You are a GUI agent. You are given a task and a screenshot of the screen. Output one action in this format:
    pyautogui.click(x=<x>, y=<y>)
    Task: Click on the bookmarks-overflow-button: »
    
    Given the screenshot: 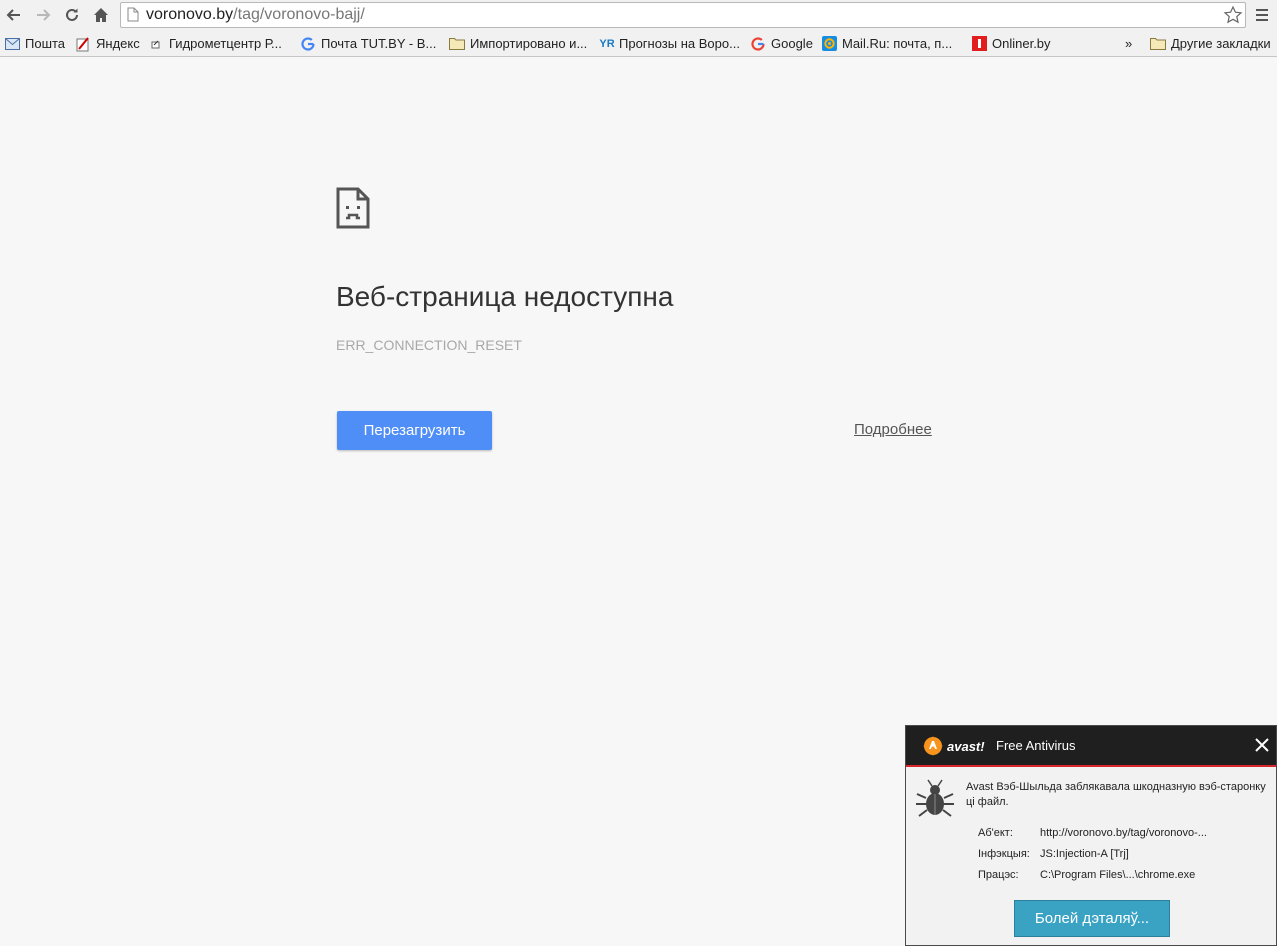 What is the action you would take?
    pyautogui.click(x=1128, y=43)
    